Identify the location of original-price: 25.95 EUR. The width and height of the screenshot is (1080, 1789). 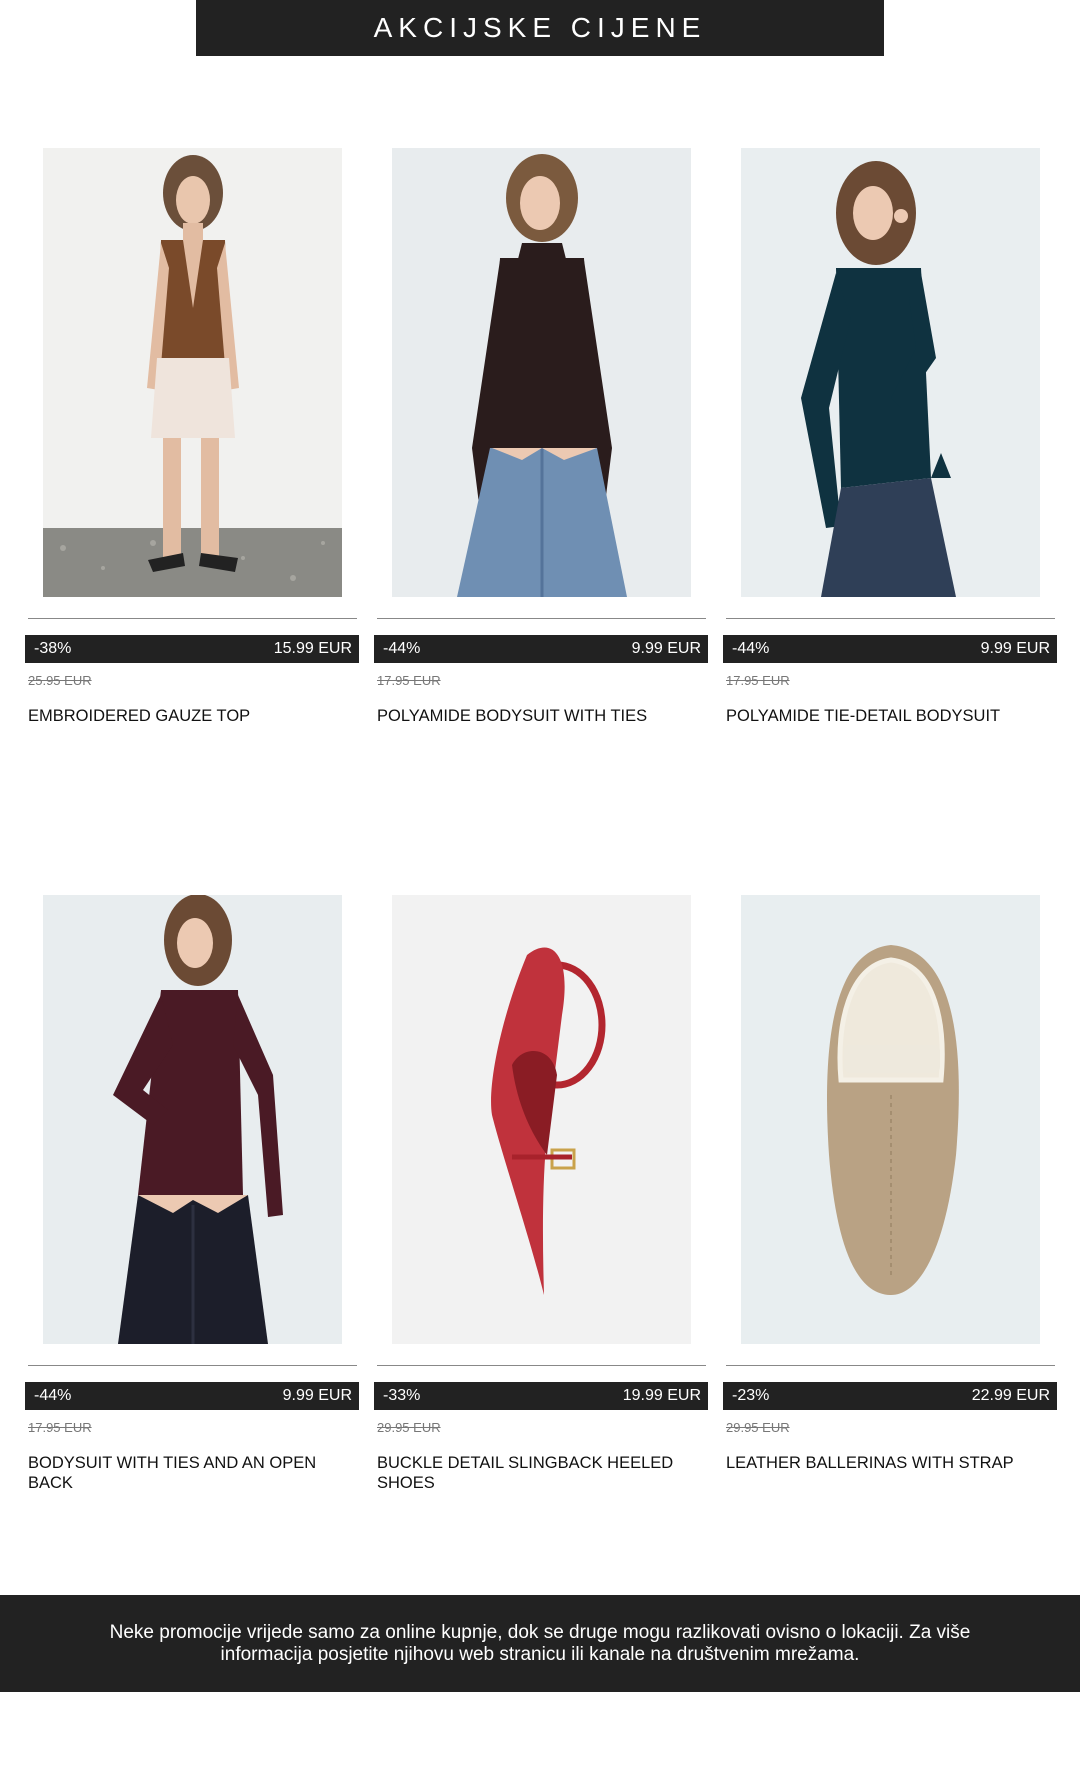
(60, 680).